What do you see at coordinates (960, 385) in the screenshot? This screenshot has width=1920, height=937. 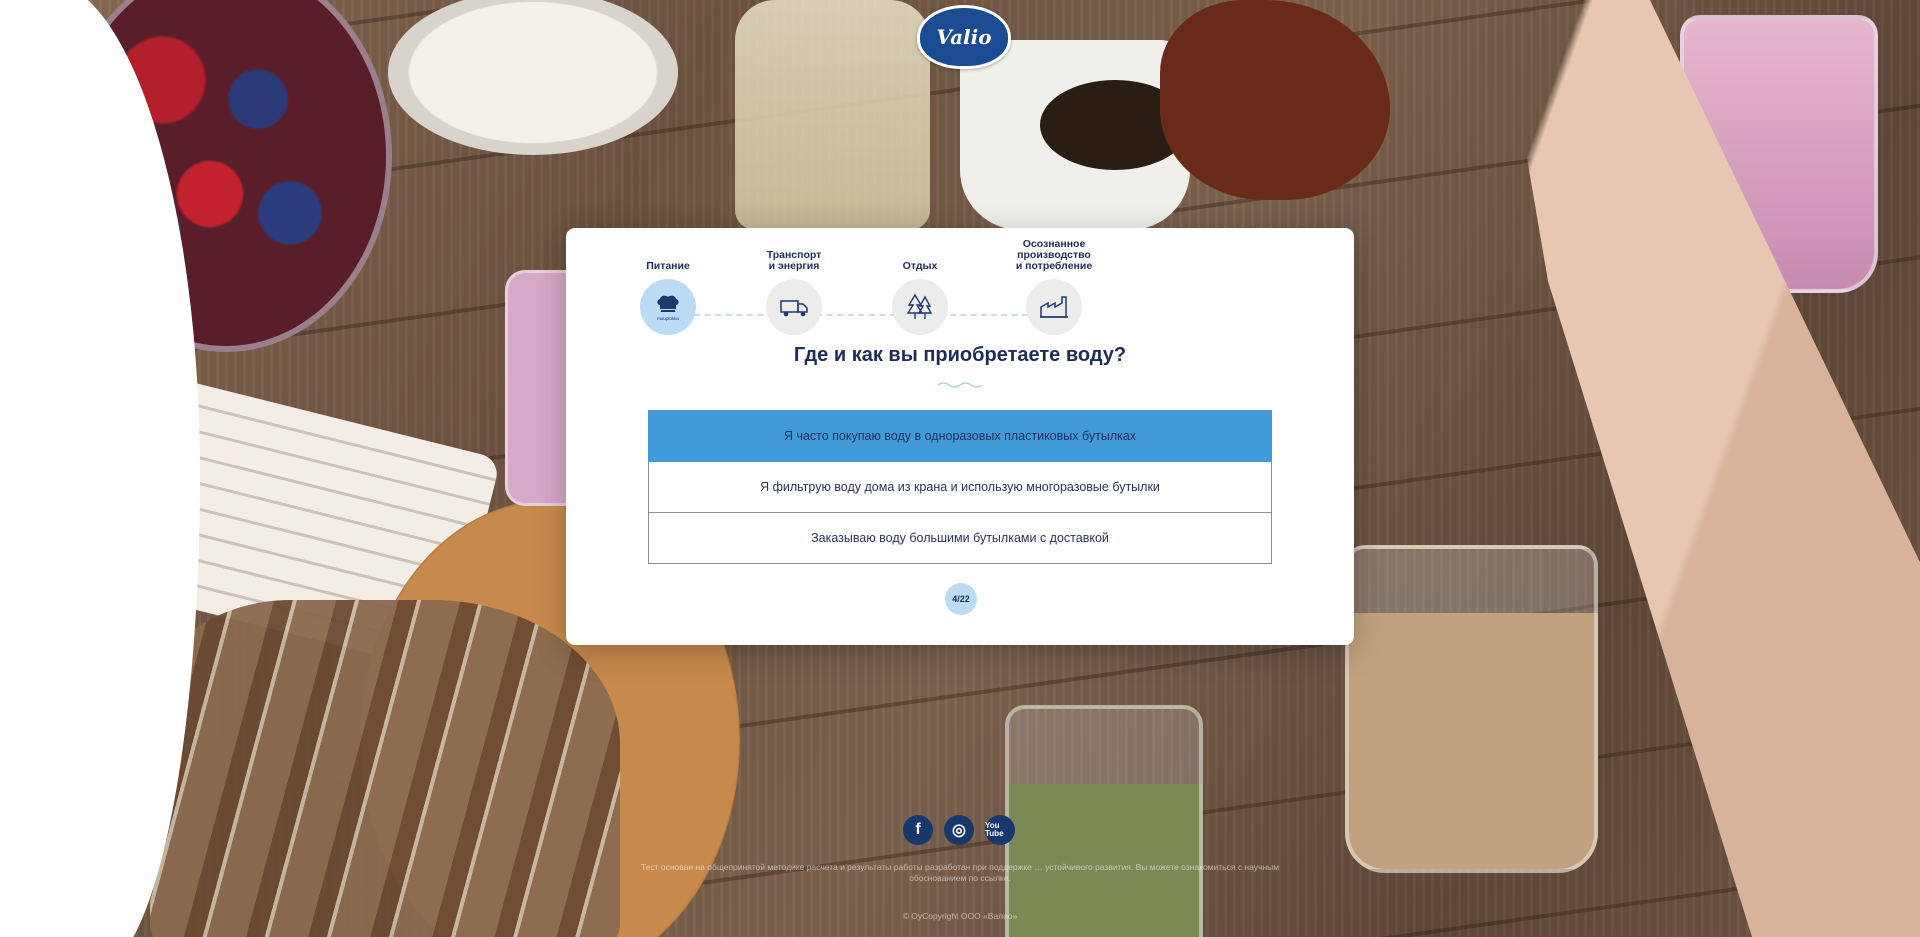 I see `wave-divider-icon` at bounding box center [960, 385].